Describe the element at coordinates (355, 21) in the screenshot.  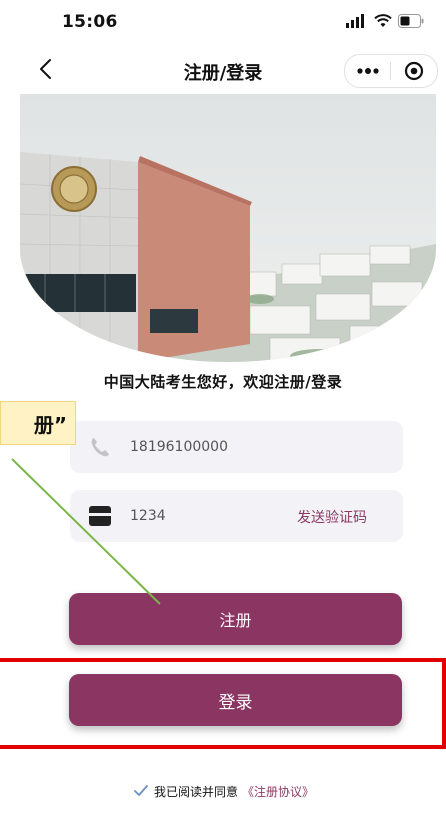
I see `cellular-signal-icon` at that location.